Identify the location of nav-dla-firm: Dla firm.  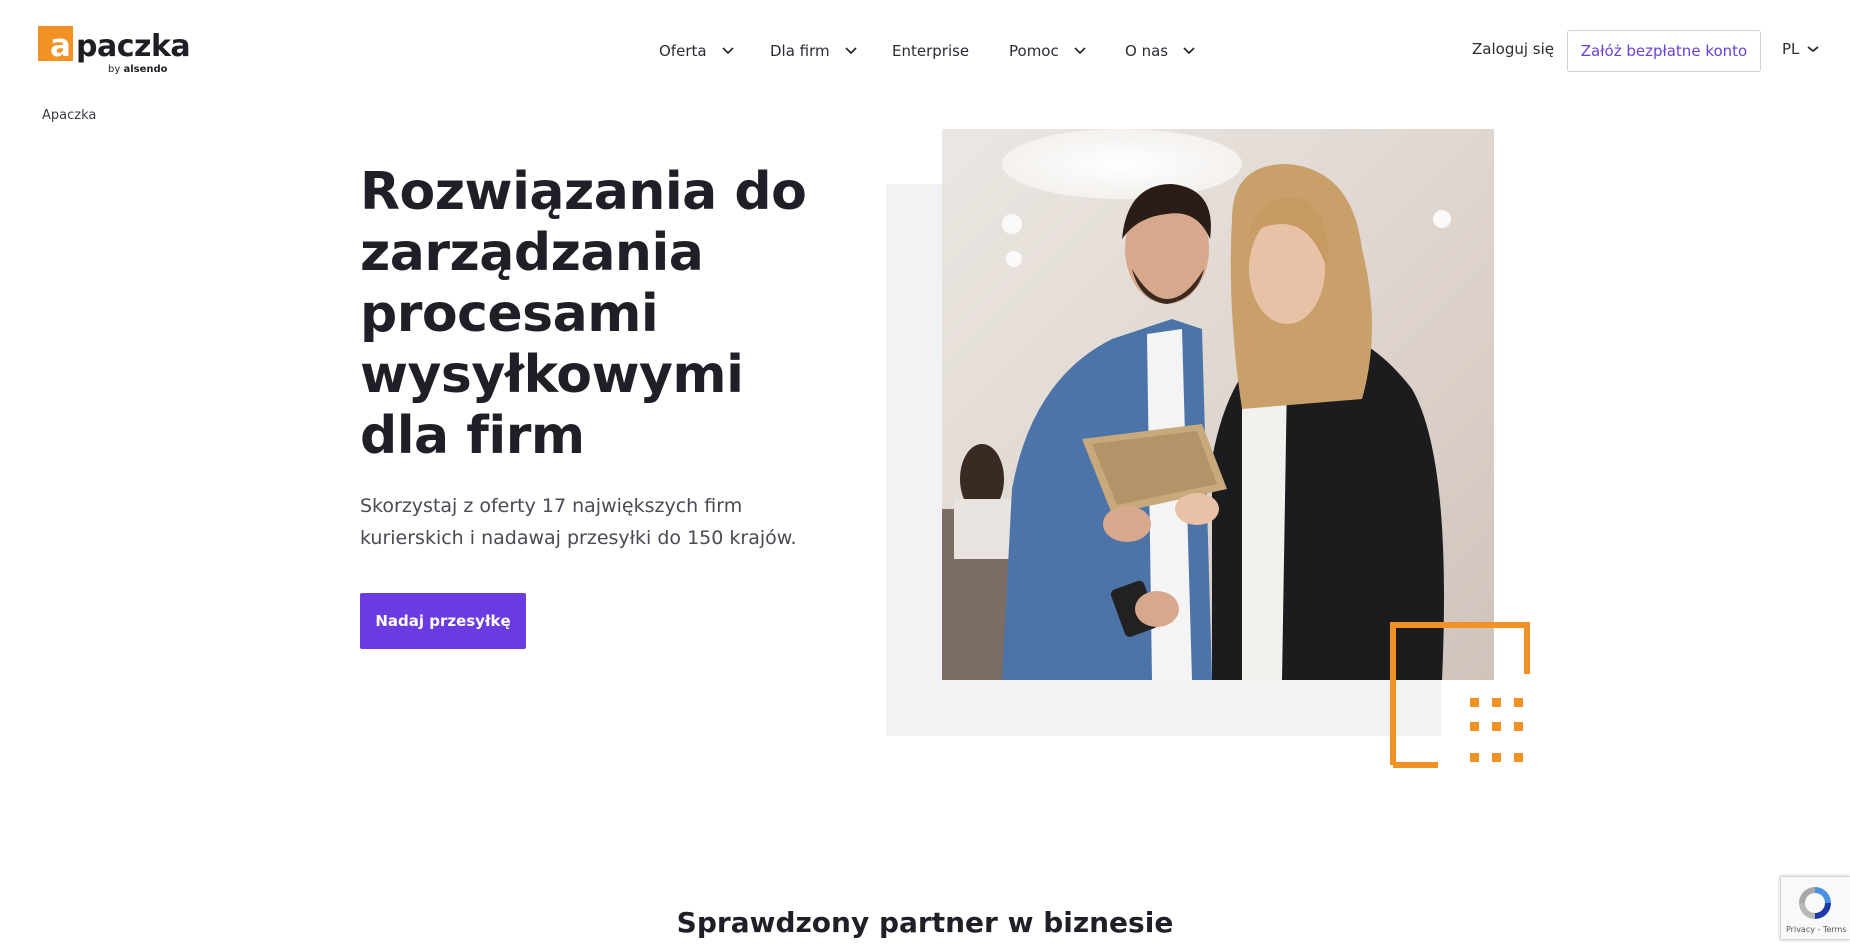
(814, 51).